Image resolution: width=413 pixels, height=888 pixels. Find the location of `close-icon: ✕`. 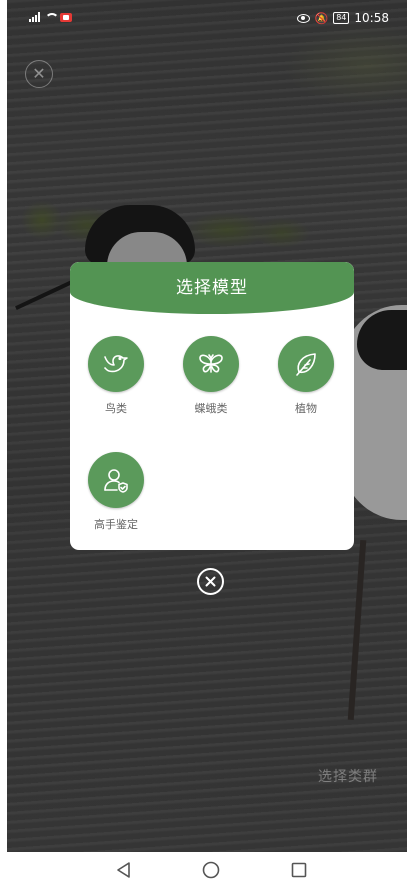

close-icon: ✕ is located at coordinates (39, 73).